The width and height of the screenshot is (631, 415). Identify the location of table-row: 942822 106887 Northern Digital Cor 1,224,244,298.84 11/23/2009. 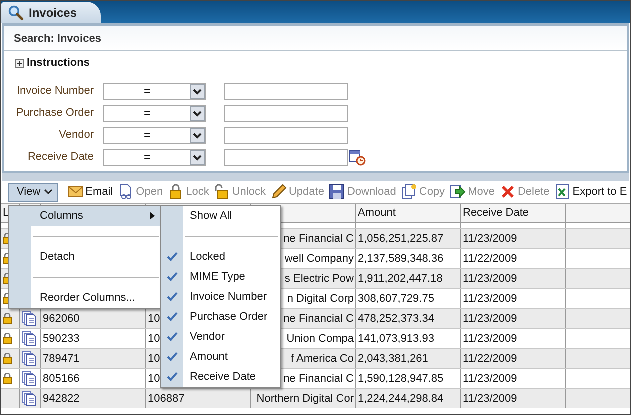
(315, 398).